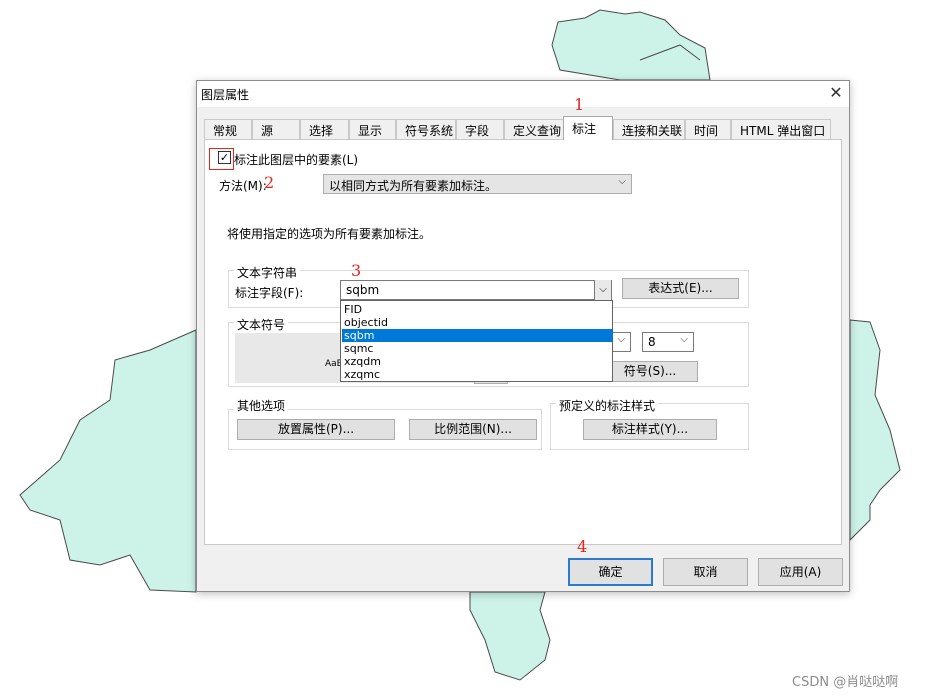  I want to click on tab-fields: 字段, so click(480, 129).